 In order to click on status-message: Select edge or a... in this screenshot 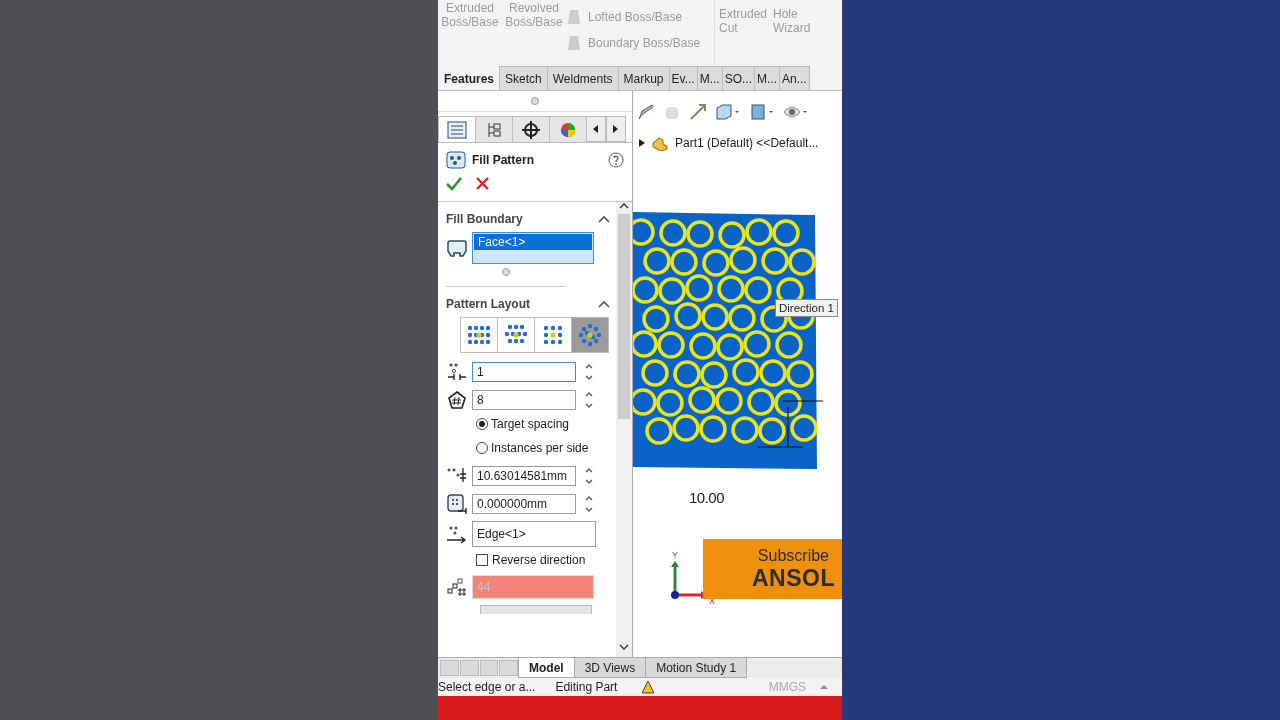, I will do `click(487, 687)`.